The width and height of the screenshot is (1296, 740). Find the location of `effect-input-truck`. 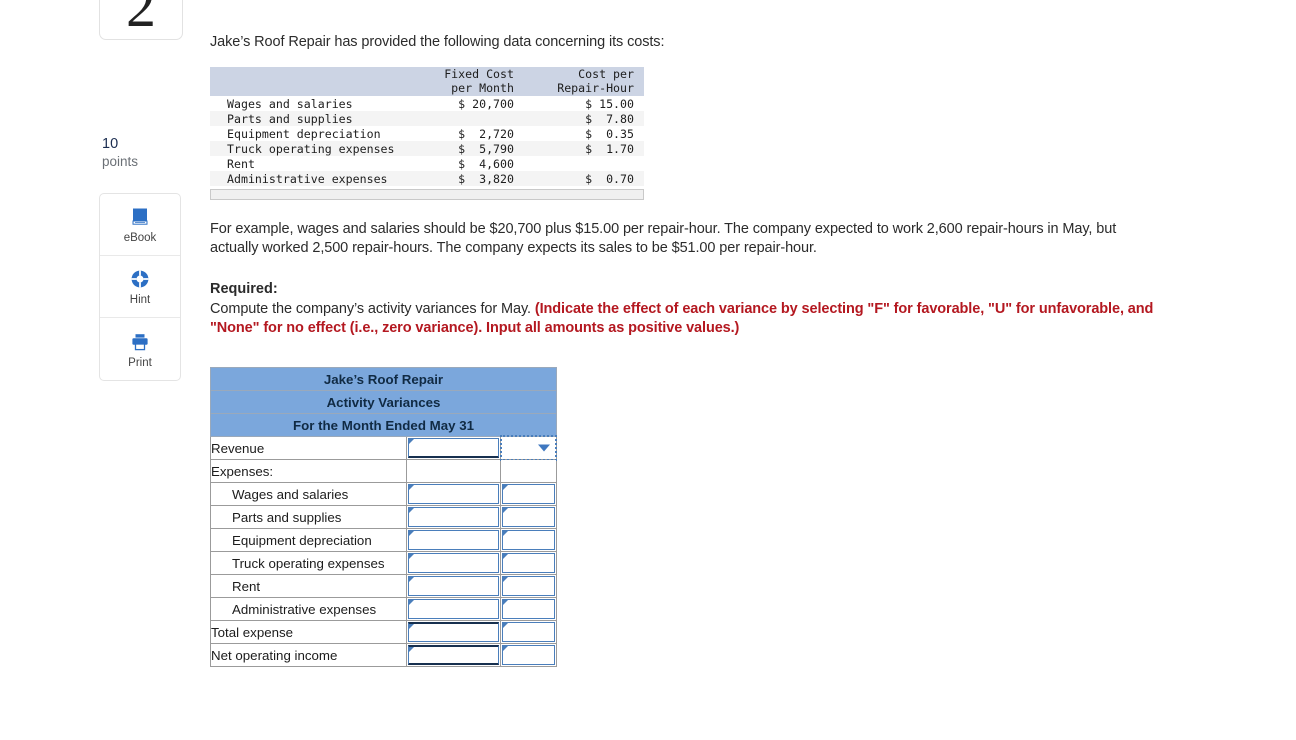

effect-input-truck is located at coordinates (528, 563).